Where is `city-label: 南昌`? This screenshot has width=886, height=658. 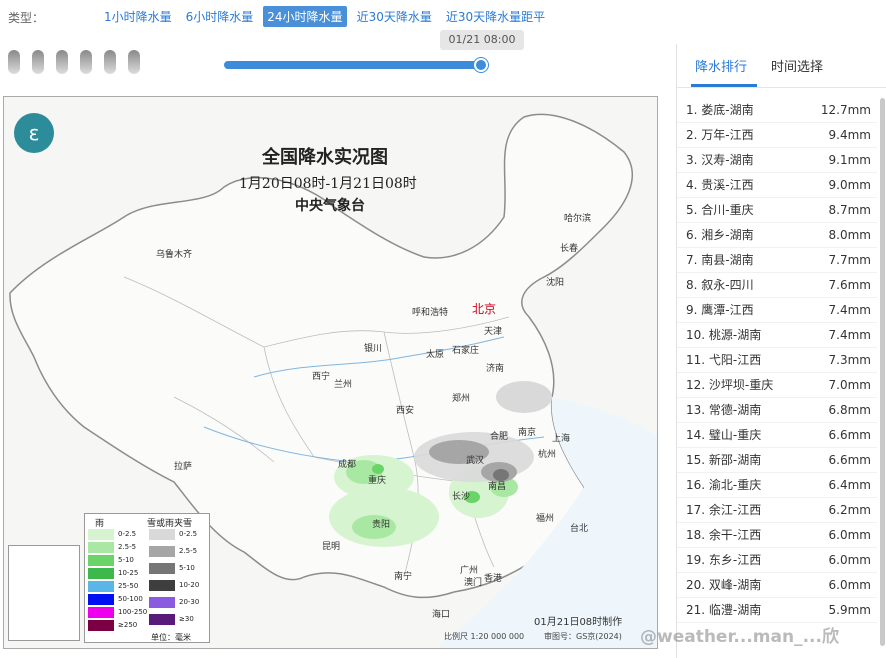 city-label: 南昌 is located at coordinates (497, 487).